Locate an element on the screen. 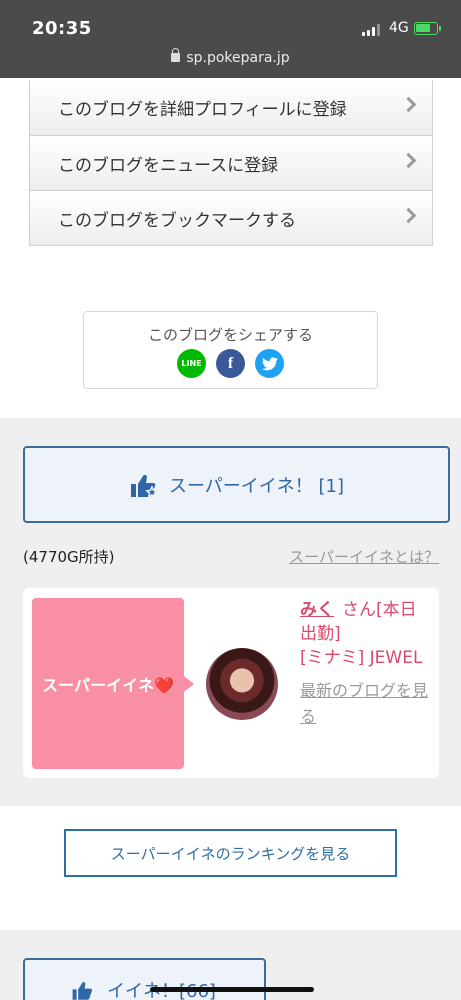  girl-info: みく さん[本日出勤] [ミナミ] JEWEL 最新のブログを見る is located at coordinates (365, 664).